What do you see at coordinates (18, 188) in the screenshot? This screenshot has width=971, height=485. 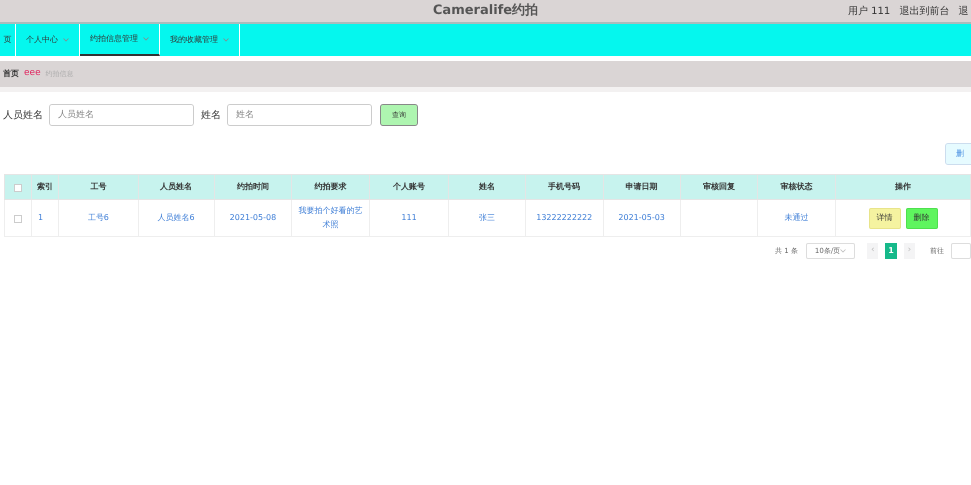 I see `select-all-checkbox` at bounding box center [18, 188].